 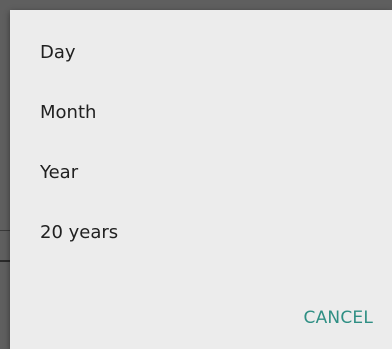 I want to click on cancel-button: CANCEL, so click(x=339, y=318).